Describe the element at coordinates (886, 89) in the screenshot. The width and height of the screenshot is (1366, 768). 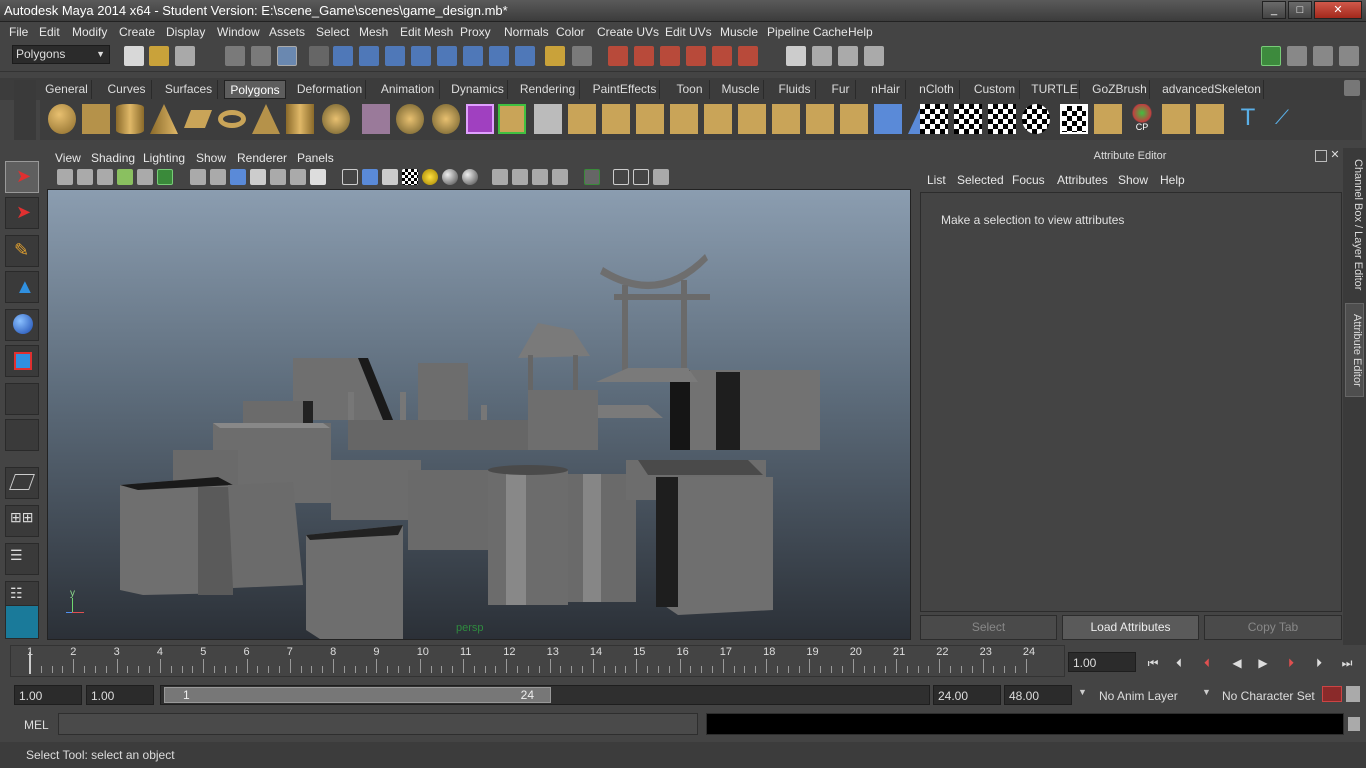
I see `tab-nhair: nHair` at that location.